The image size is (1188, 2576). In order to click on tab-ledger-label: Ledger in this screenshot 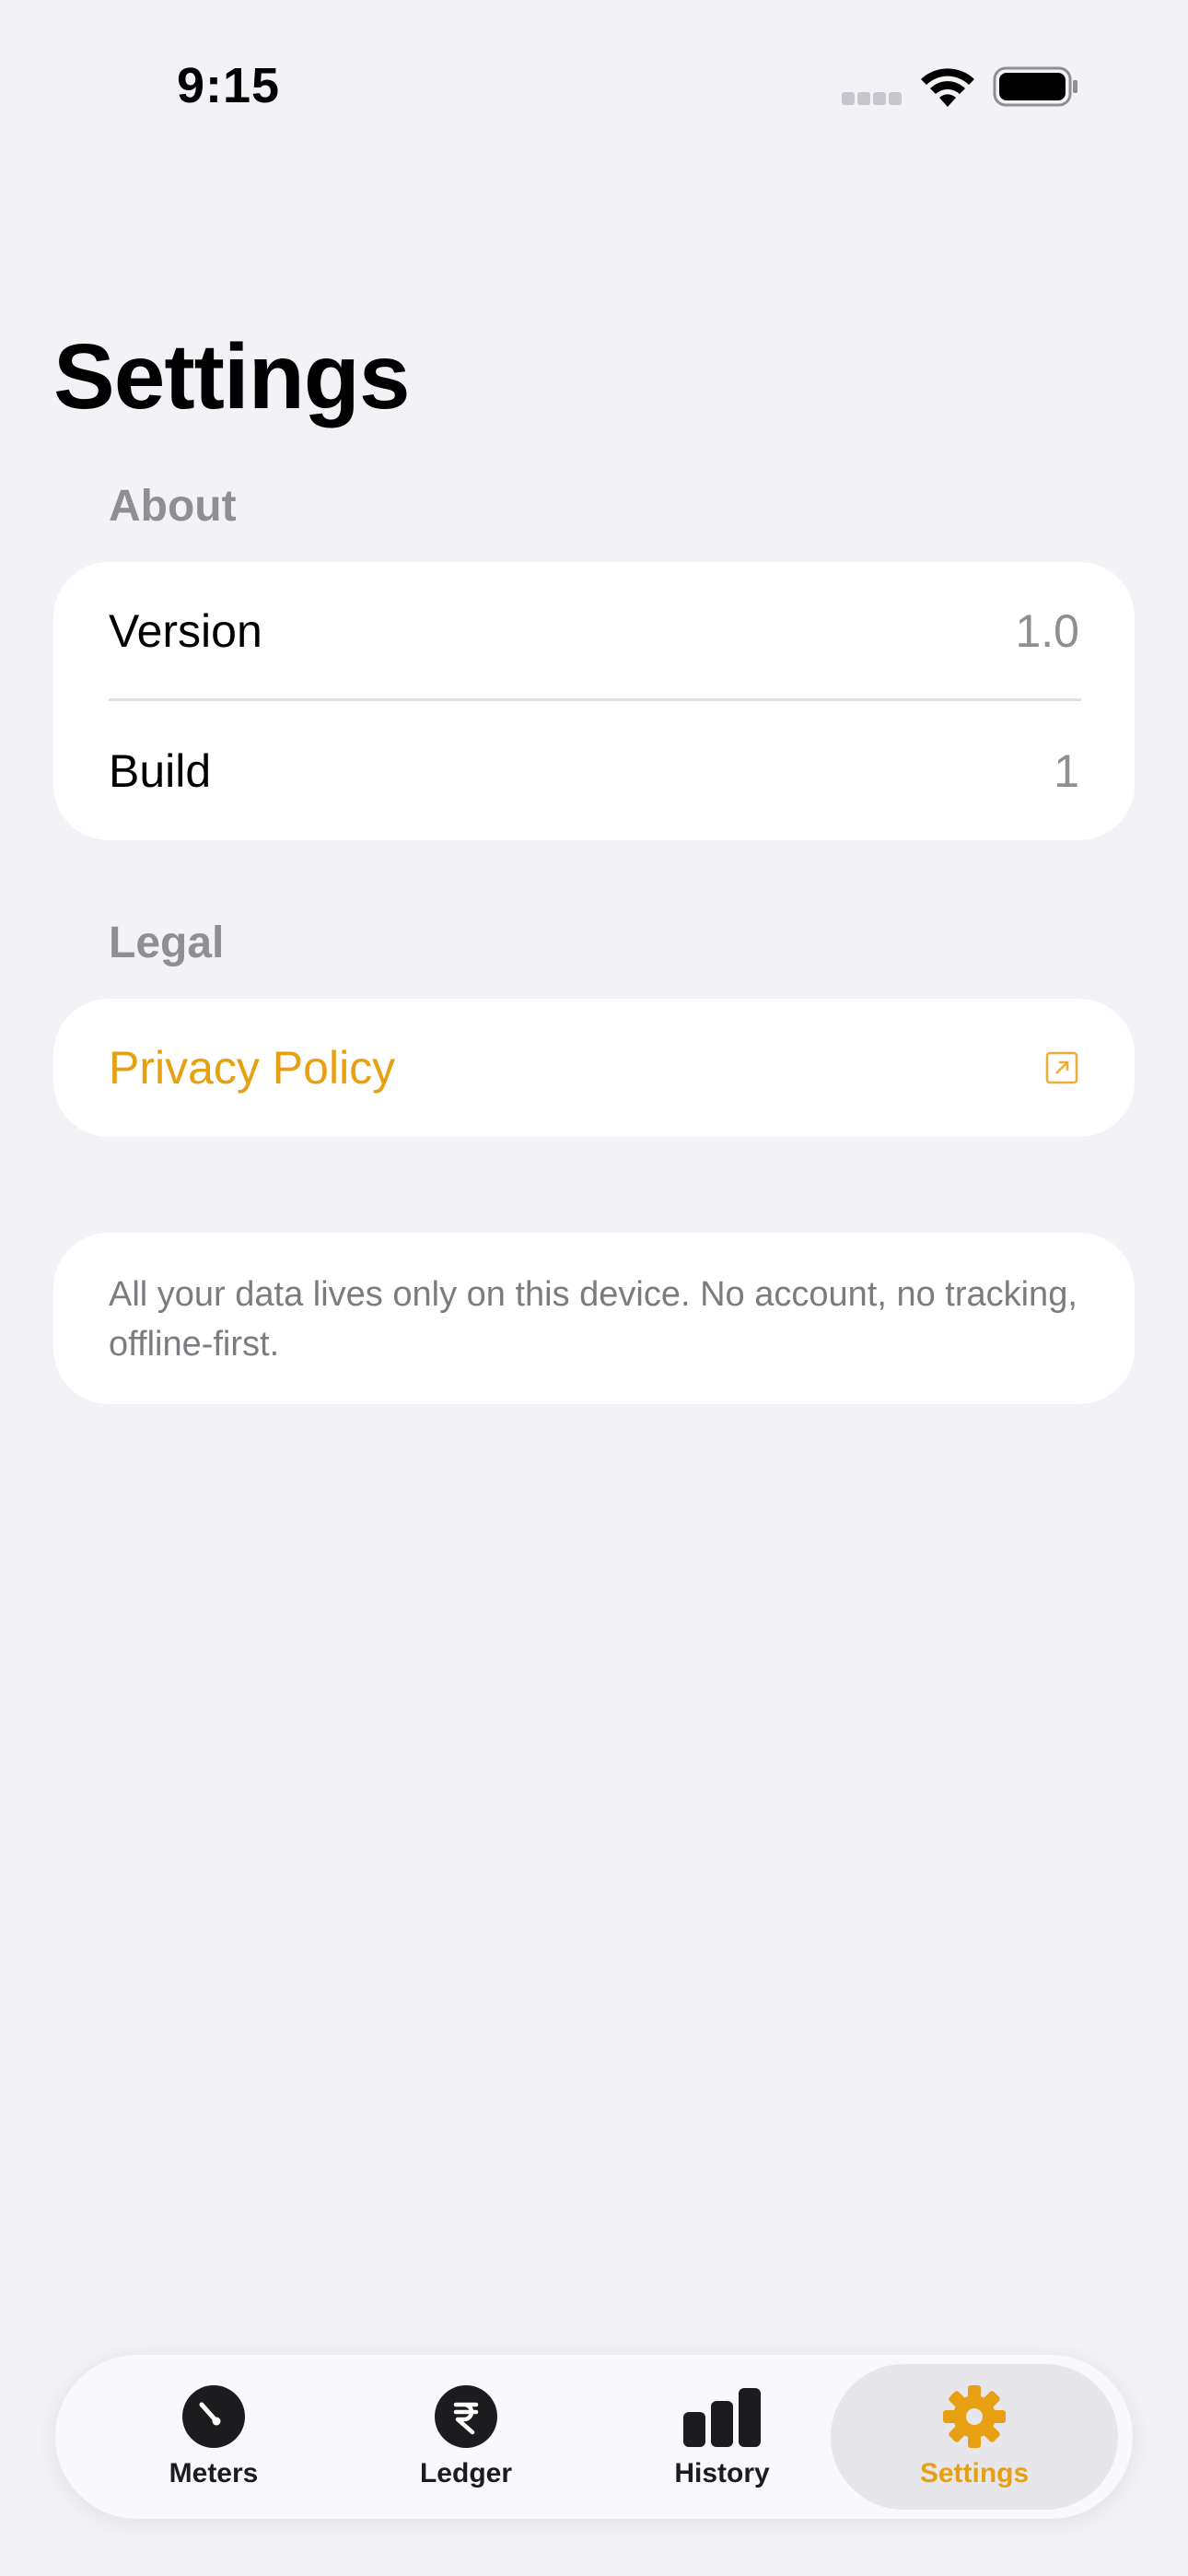, I will do `click(466, 2473)`.